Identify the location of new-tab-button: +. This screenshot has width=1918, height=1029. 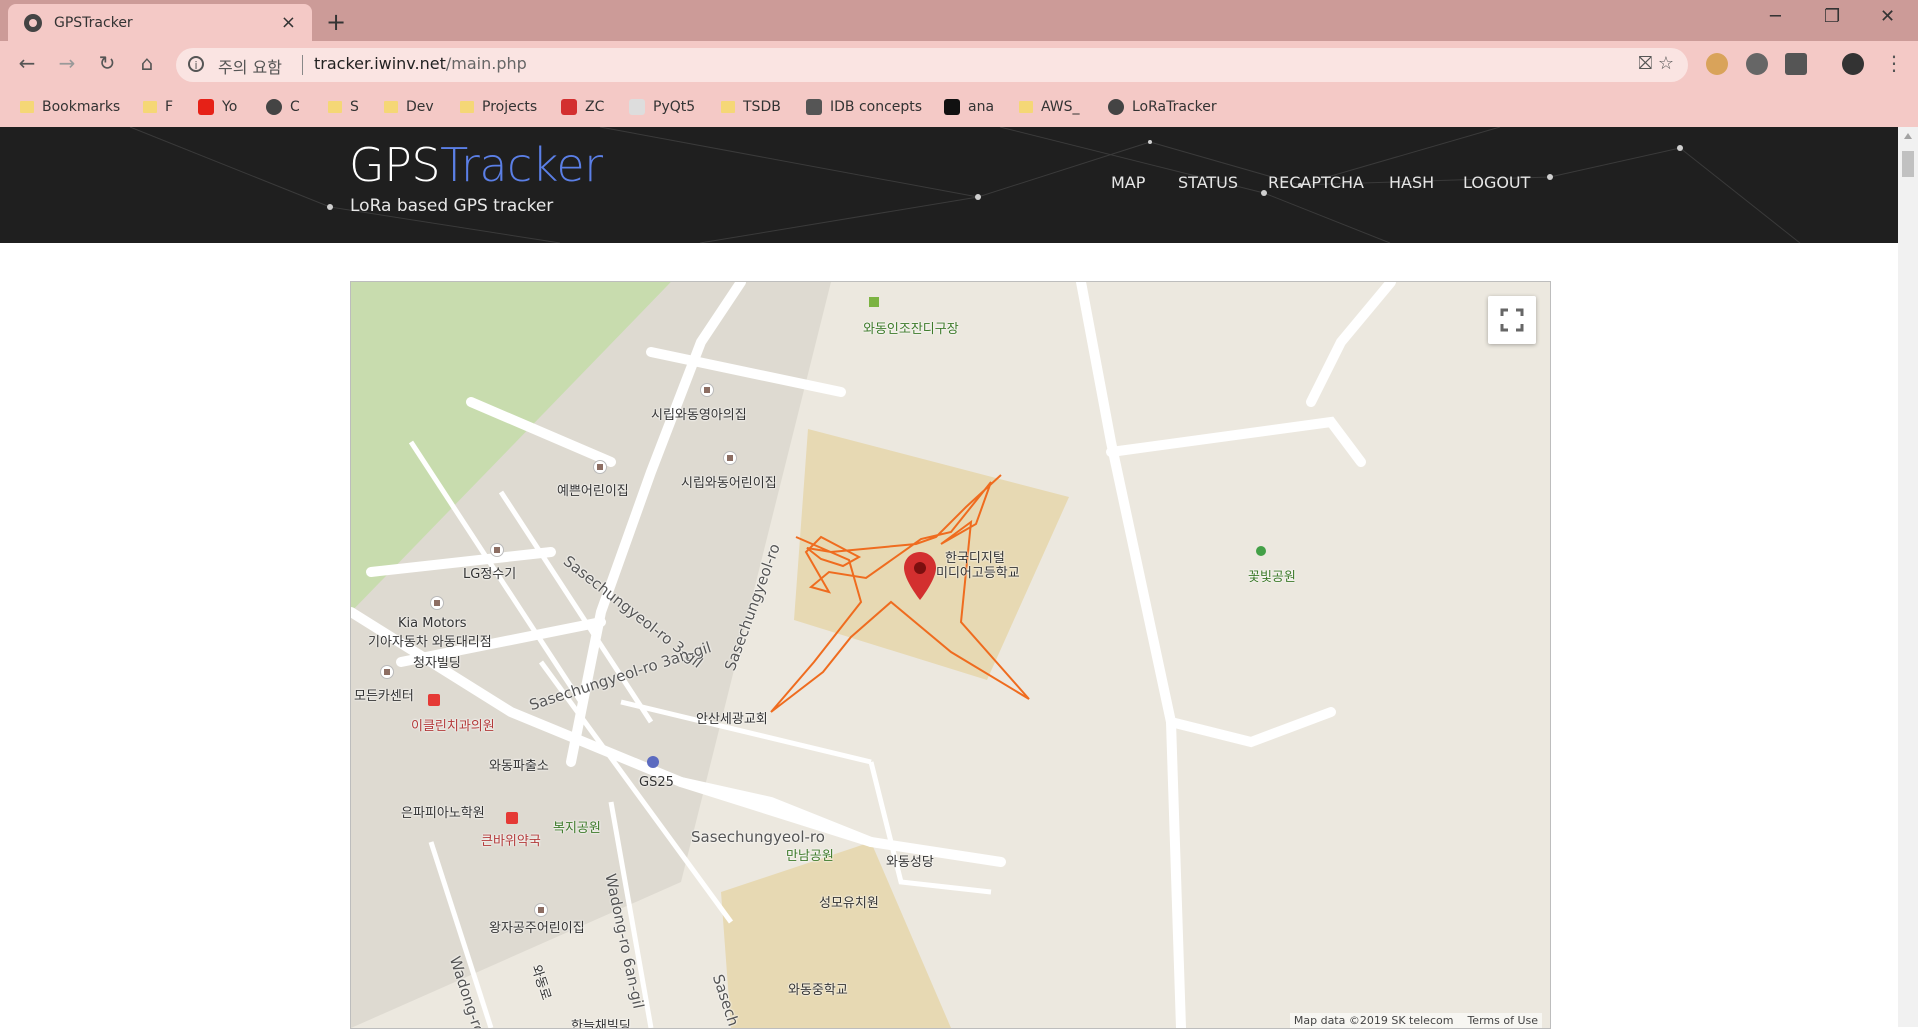
(336, 22).